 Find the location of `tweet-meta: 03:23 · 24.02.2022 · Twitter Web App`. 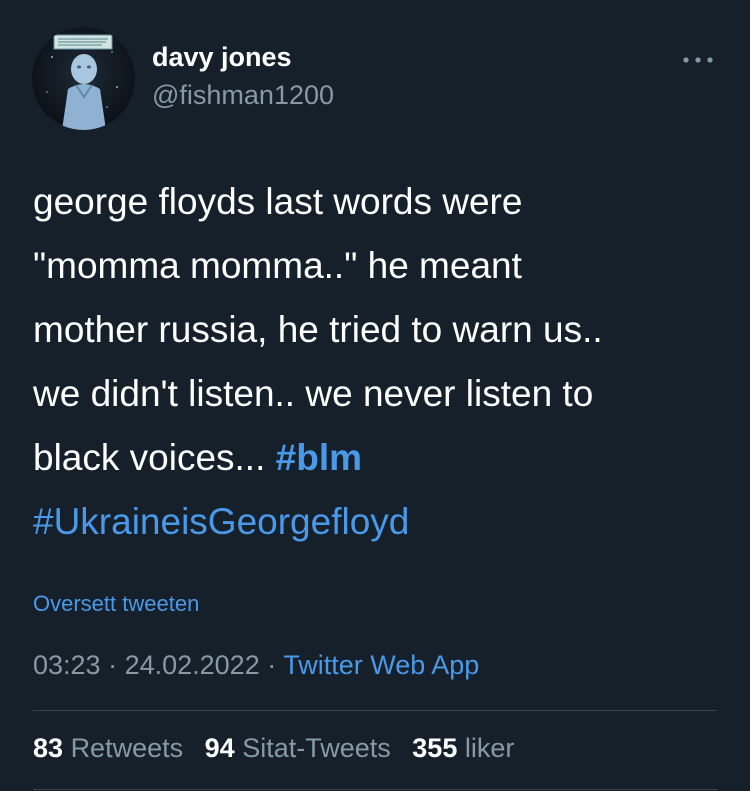

tweet-meta: 03:23 · 24.02.2022 · Twitter Web App is located at coordinates (256, 665).